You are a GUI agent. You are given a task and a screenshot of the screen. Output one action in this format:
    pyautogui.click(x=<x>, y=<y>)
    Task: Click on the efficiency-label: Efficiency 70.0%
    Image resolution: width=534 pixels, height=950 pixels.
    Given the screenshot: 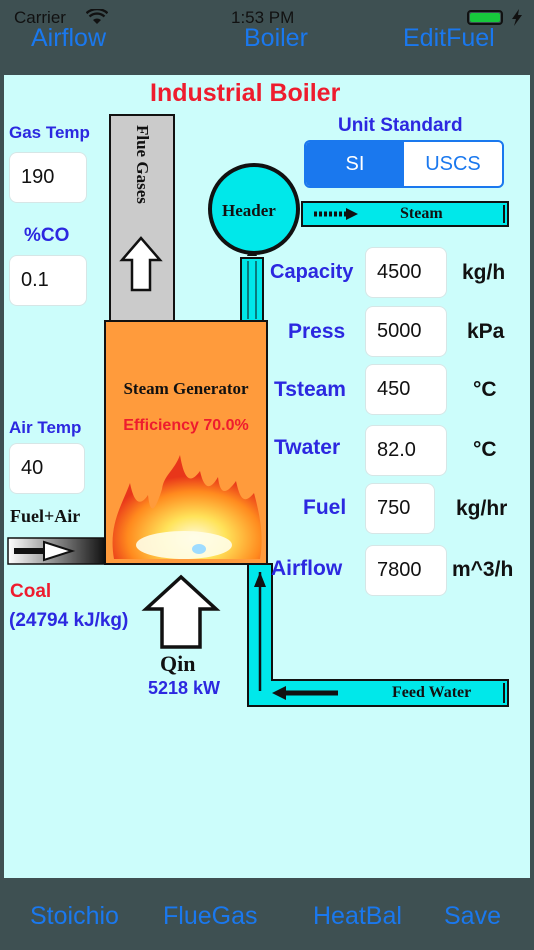 What is the action you would take?
    pyautogui.click(x=186, y=425)
    